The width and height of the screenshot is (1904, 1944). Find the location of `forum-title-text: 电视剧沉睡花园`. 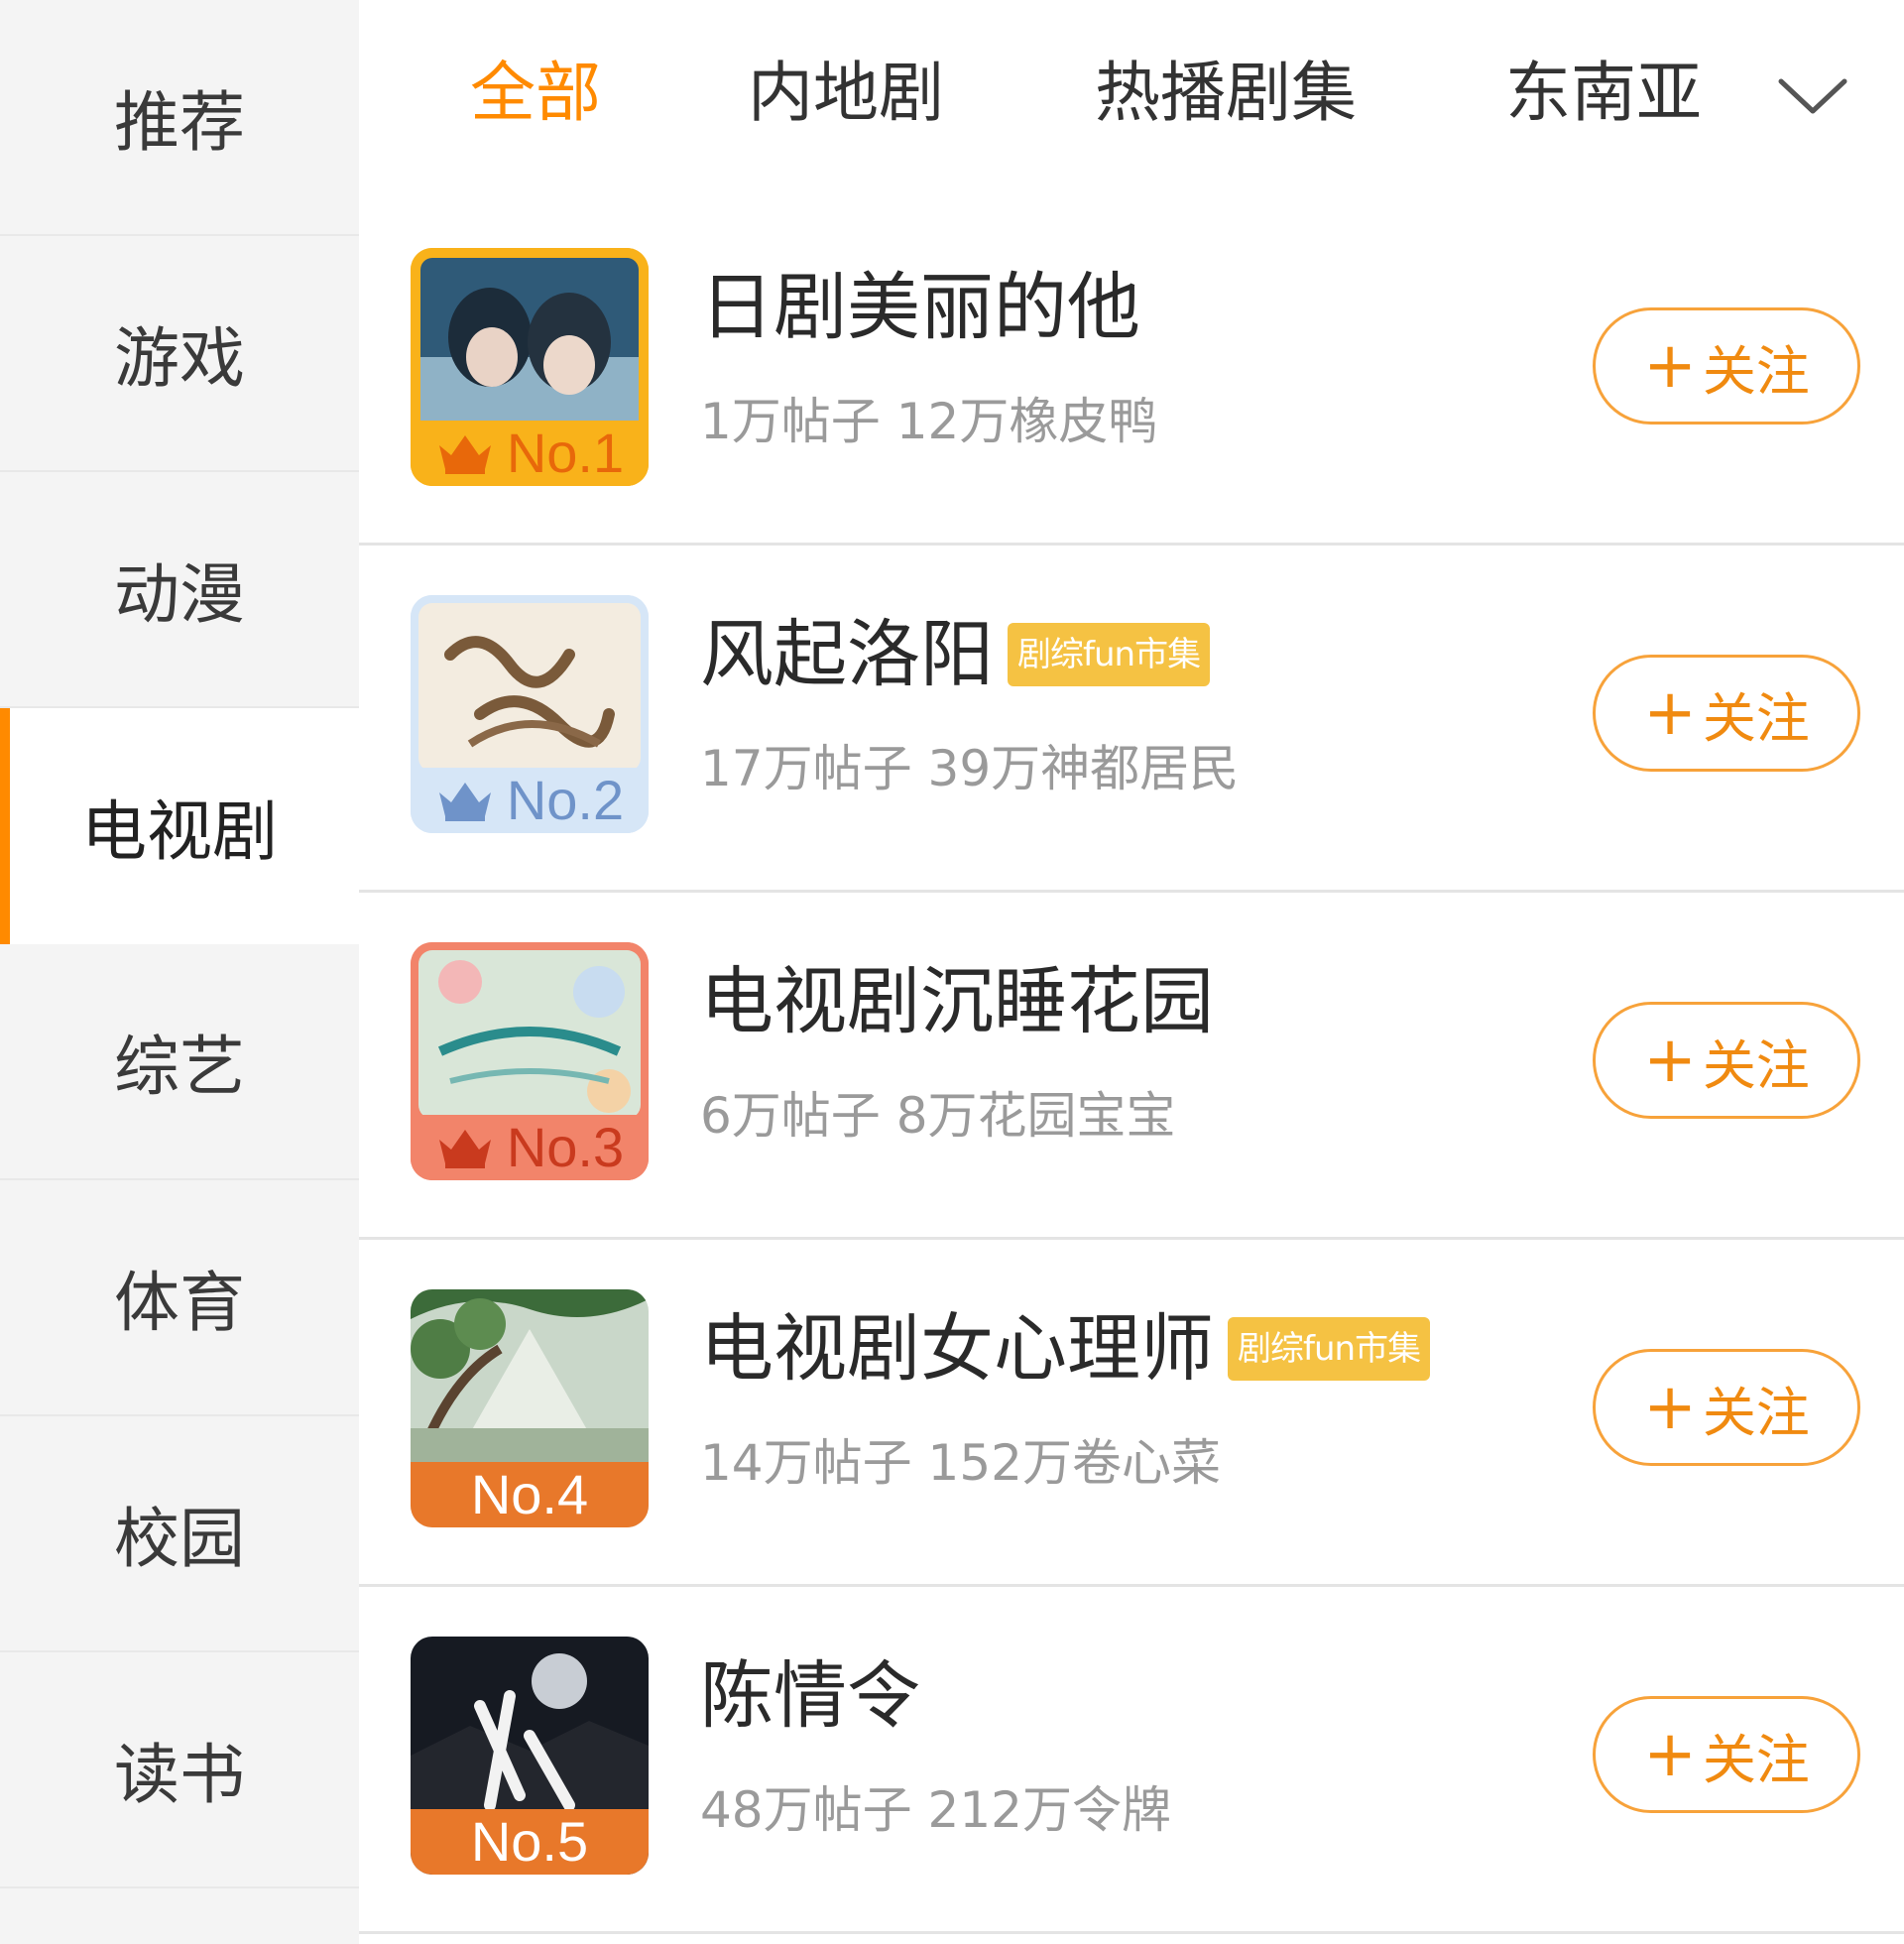

forum-title-text: 电视剧沉睡花园 is located at coordinates (957, 1001).